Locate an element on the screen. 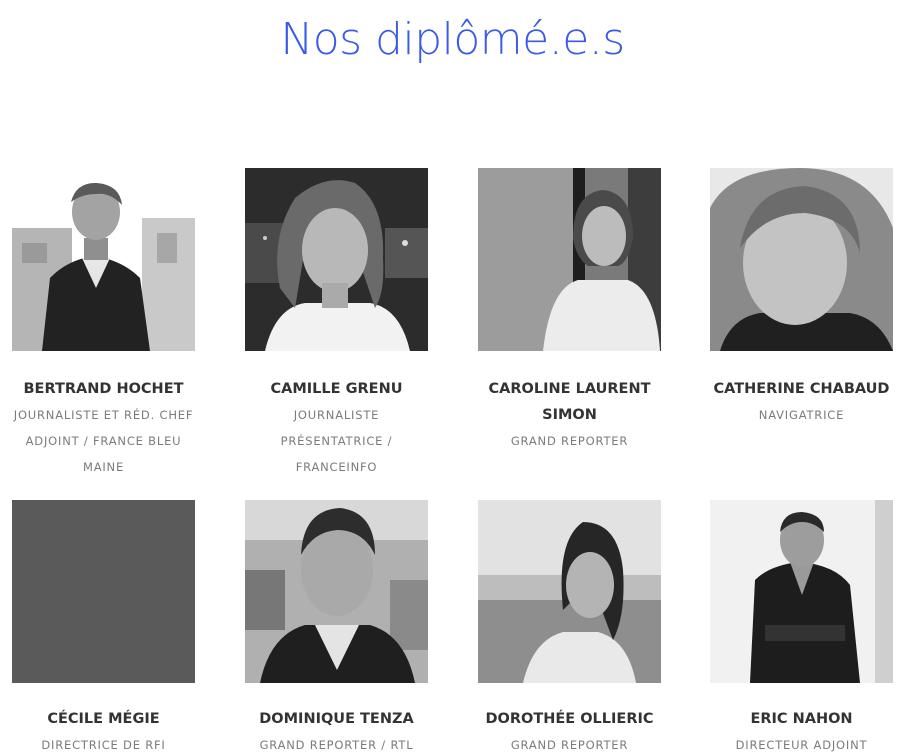 This screenshot has width=905, height=754. graduate-name: BERTRAND HOCHET is located at coordinates (103, 389).